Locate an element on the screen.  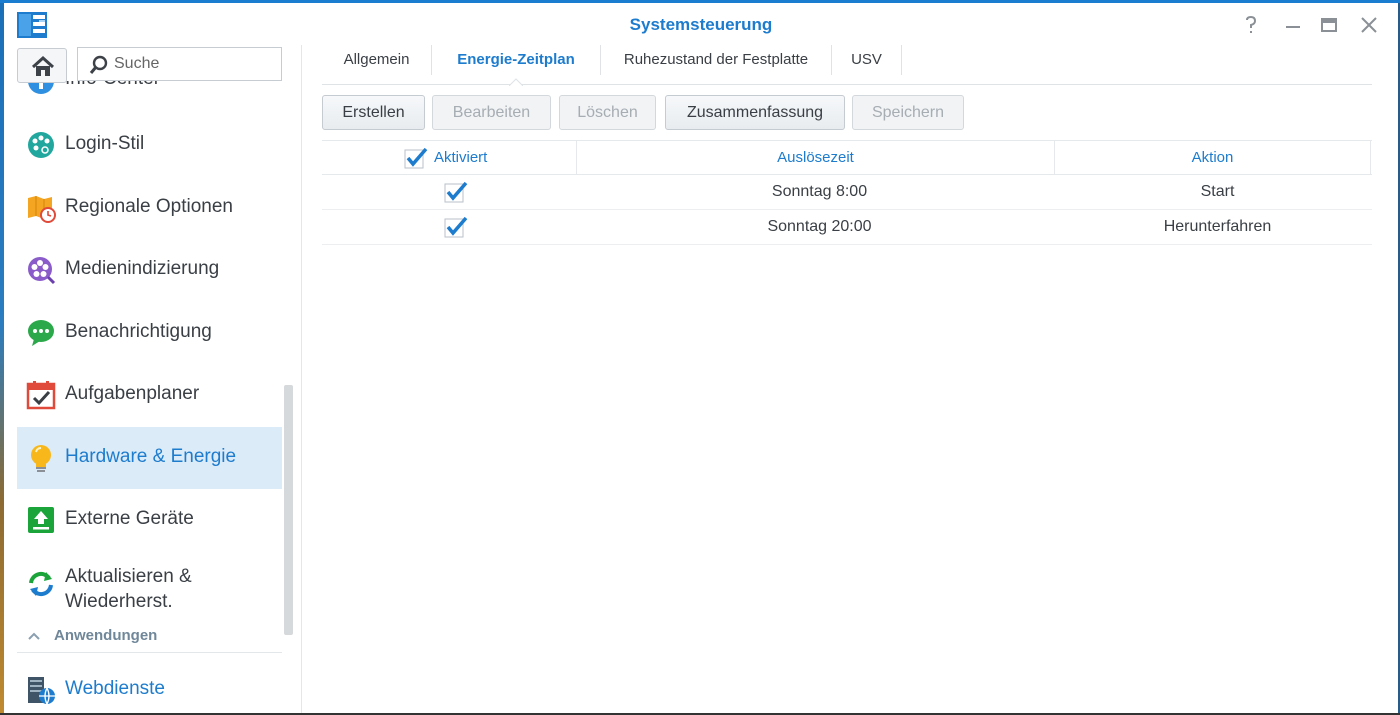
sidebar-item-notification: Benachrichtigung is located at coordinates (149, 333).